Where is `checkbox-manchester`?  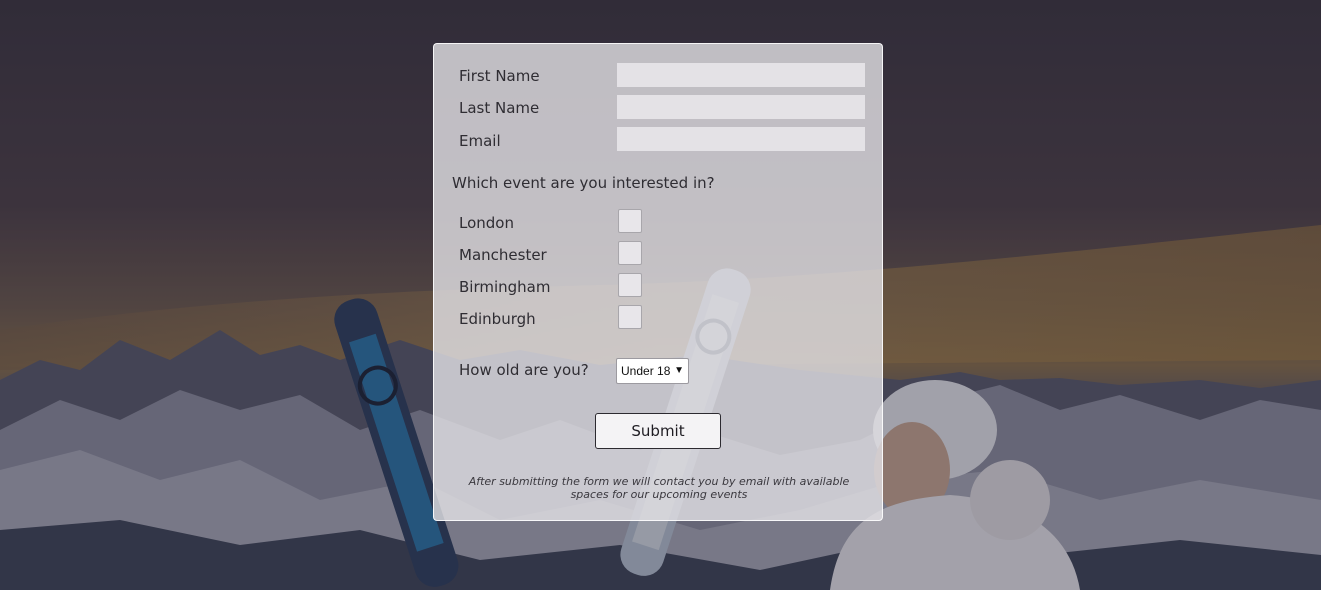
checkbox-manchester is located at coordinates (630, 253).